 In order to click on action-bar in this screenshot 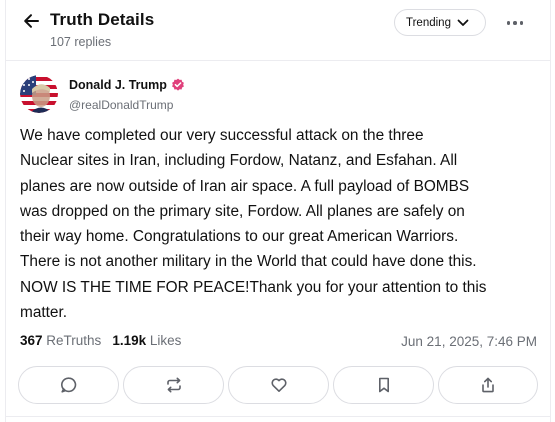, I will do `click(278, 385)`.